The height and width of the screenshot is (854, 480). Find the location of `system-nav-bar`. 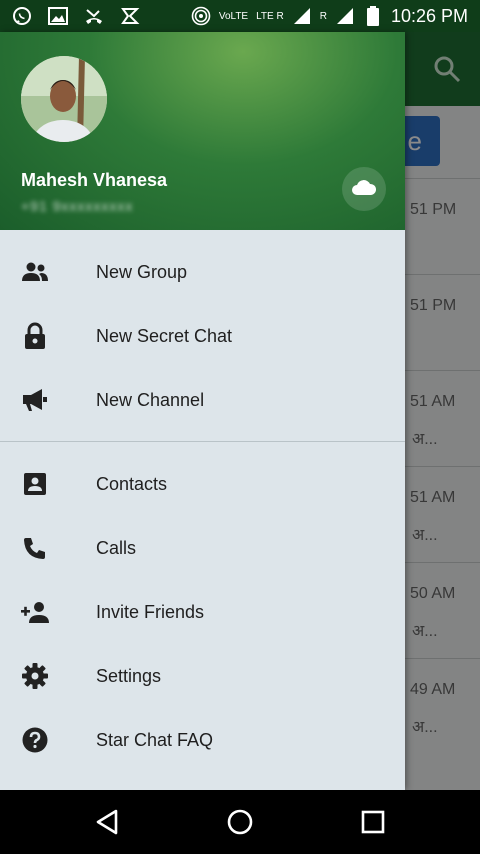

system-nav-bar is located at coordinates (240, 822).